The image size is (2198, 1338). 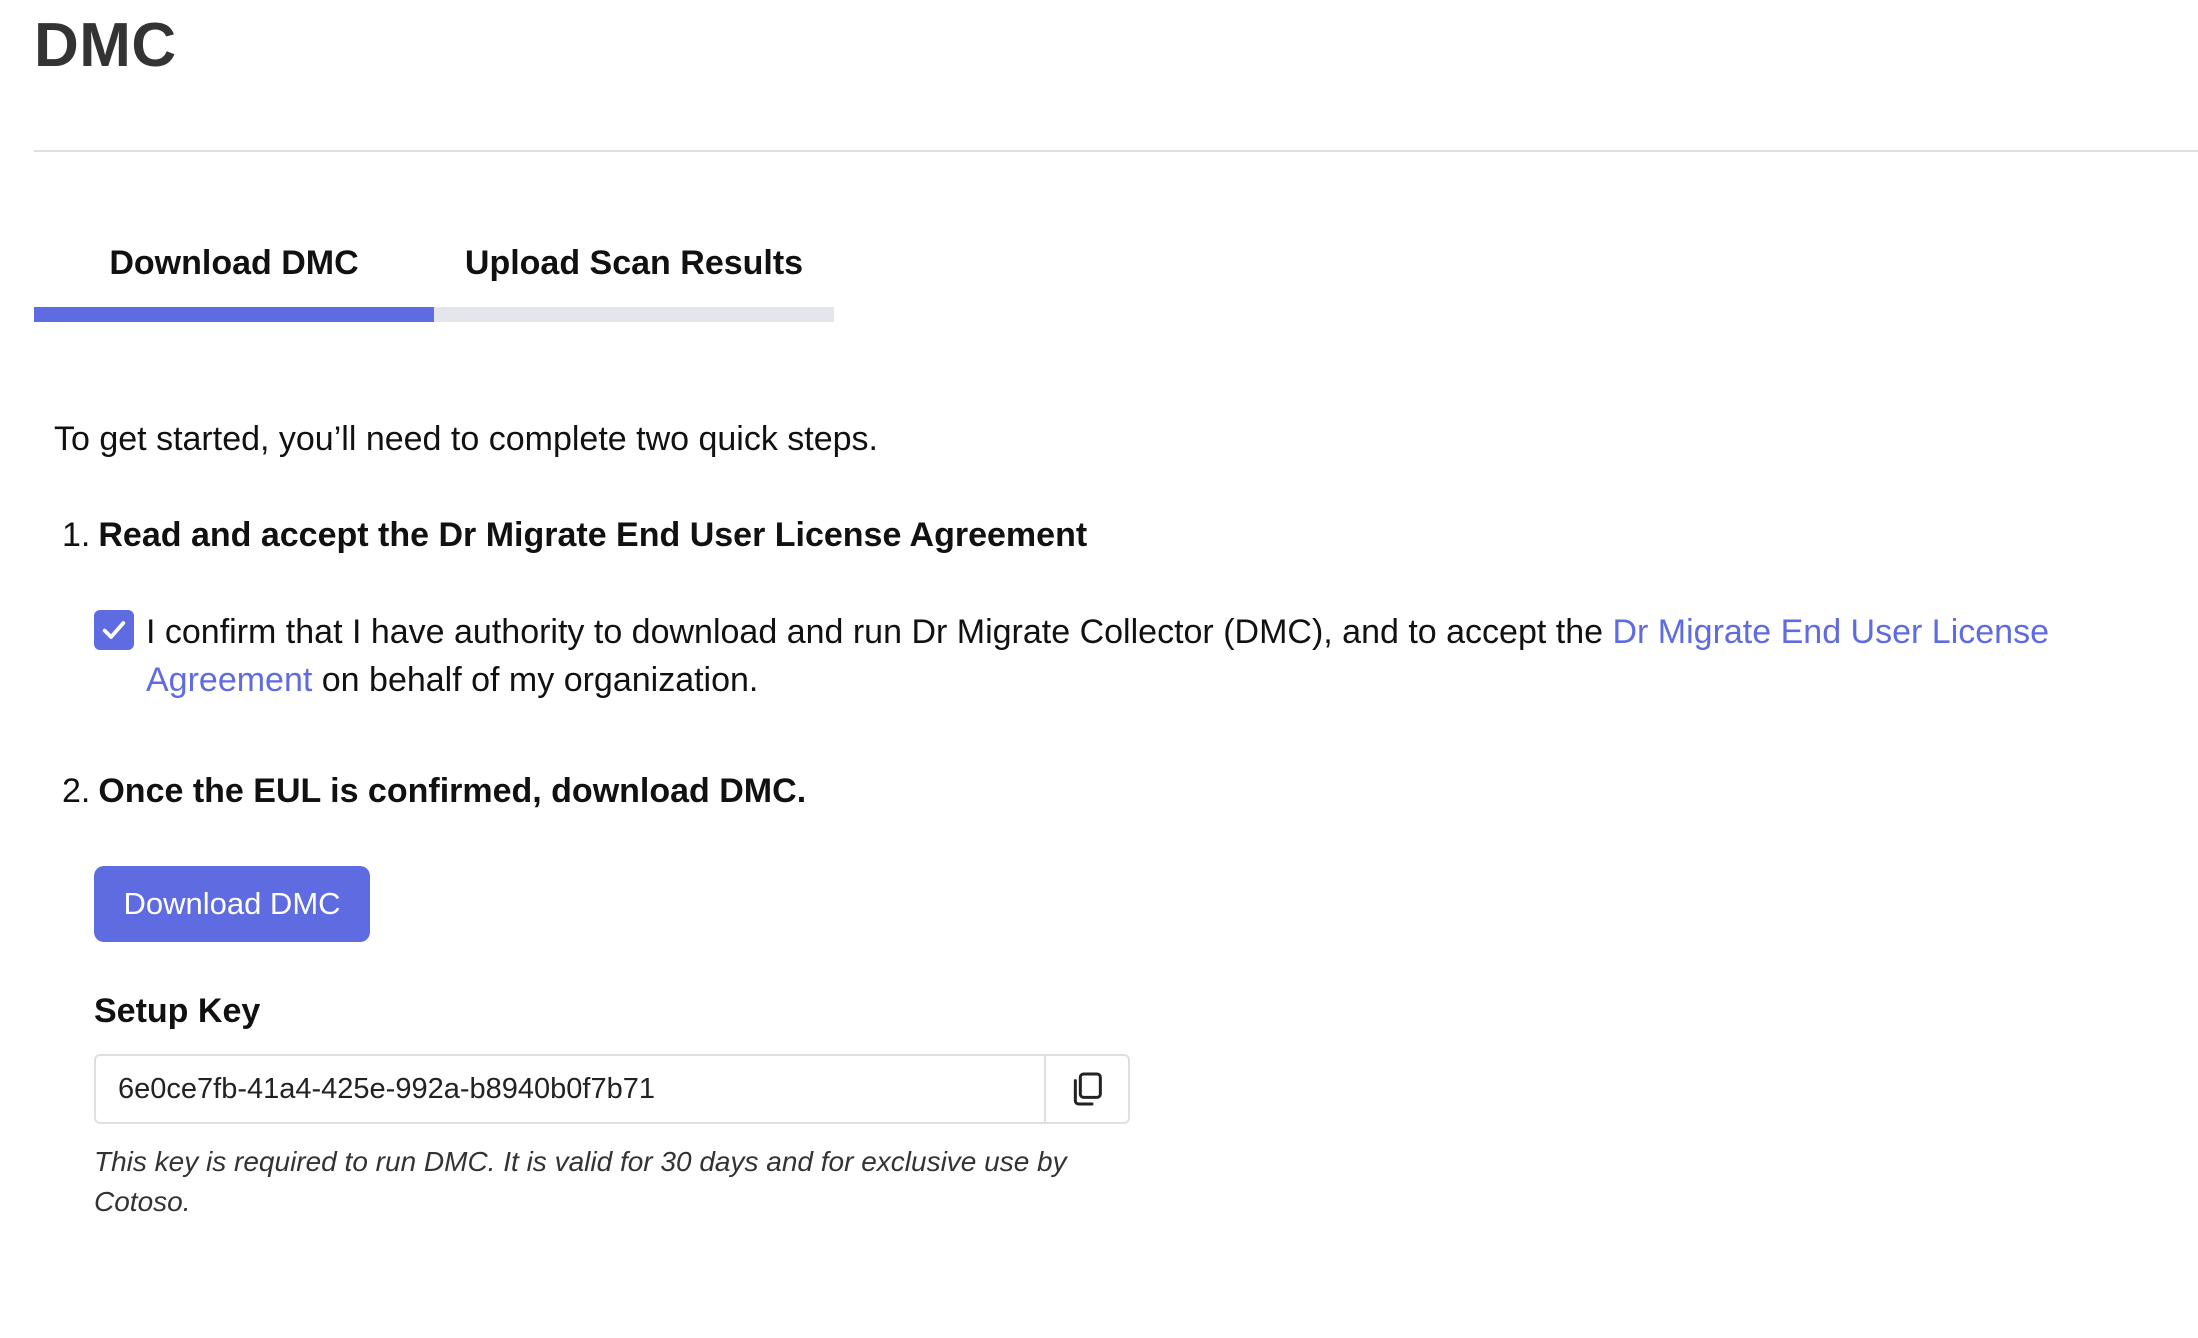 I want to click on check-icon, so click(x=114, y=630).